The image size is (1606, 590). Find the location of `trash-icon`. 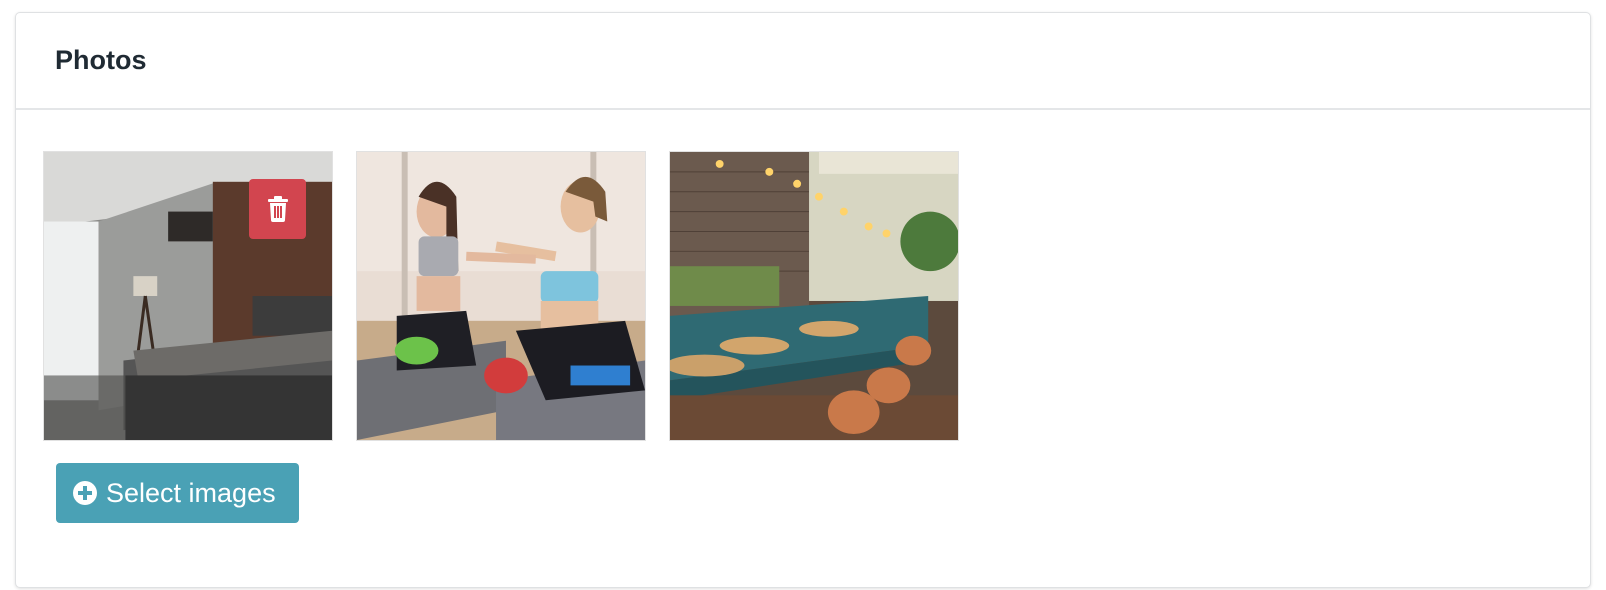

trash-icon is located at coordinates (277, 209).